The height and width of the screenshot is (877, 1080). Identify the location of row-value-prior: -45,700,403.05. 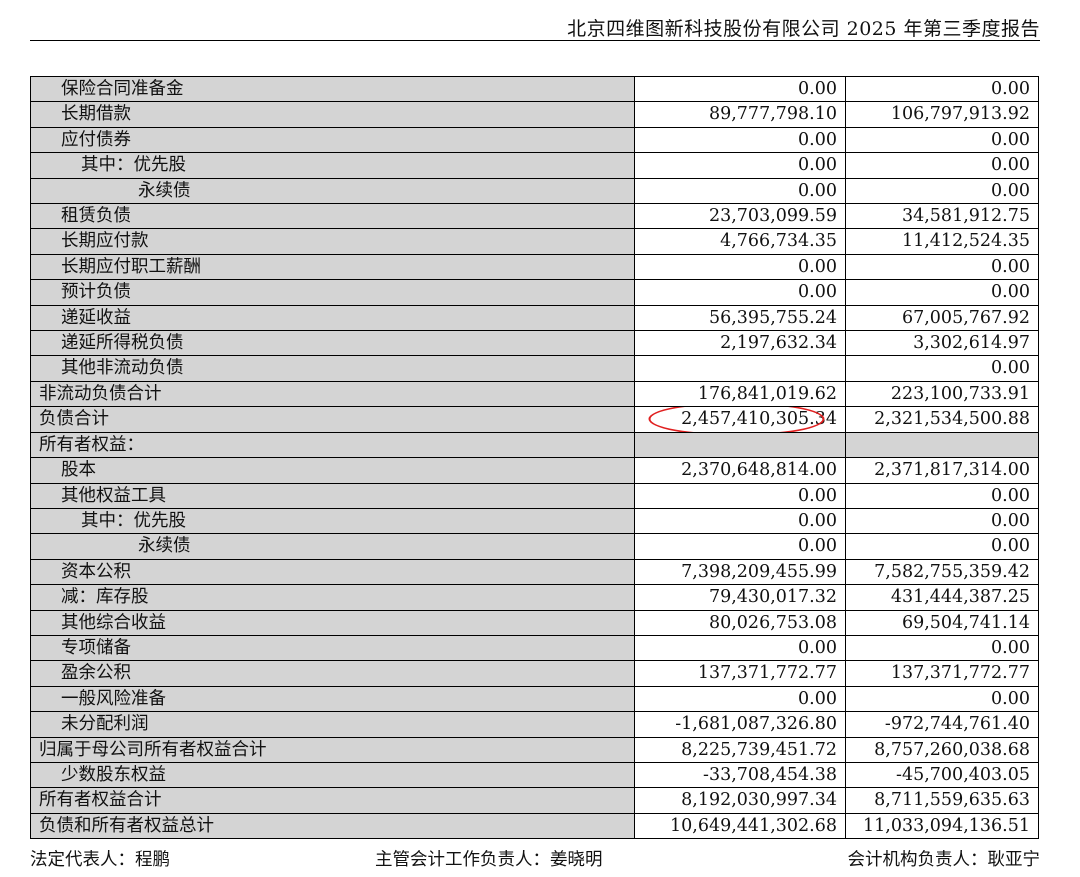
(942, 775).